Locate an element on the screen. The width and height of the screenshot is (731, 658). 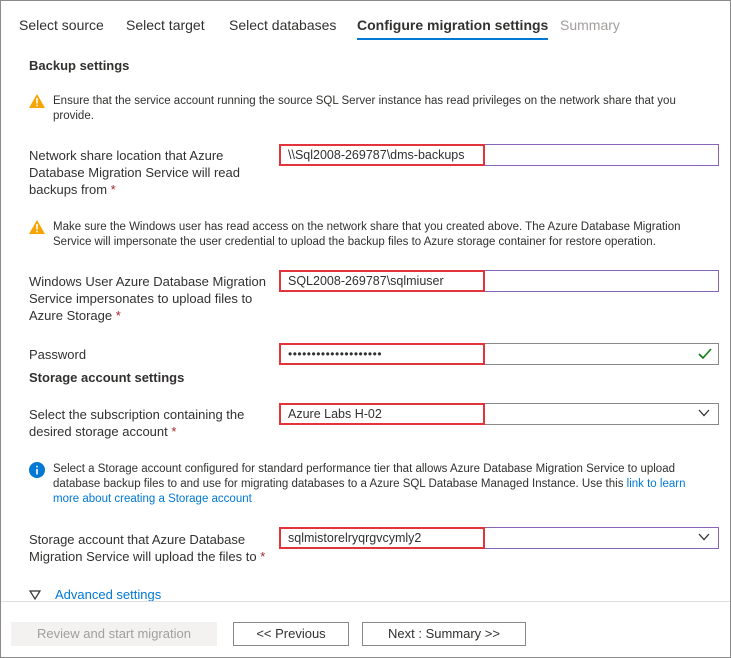
review-and-start-migration-button: Review and start migration is located at coordinates (114, 634).